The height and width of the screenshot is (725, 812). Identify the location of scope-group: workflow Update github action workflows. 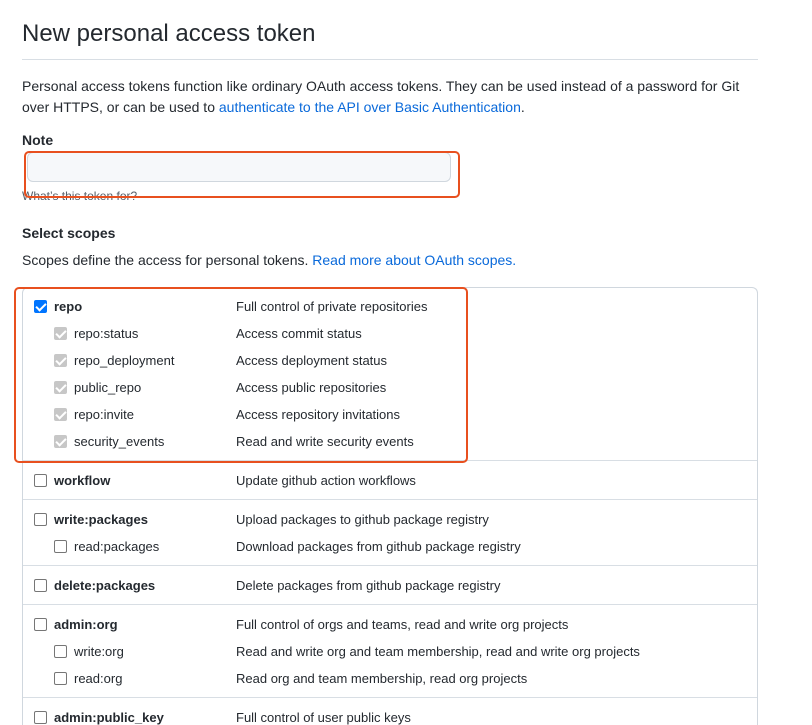
(390, 479).